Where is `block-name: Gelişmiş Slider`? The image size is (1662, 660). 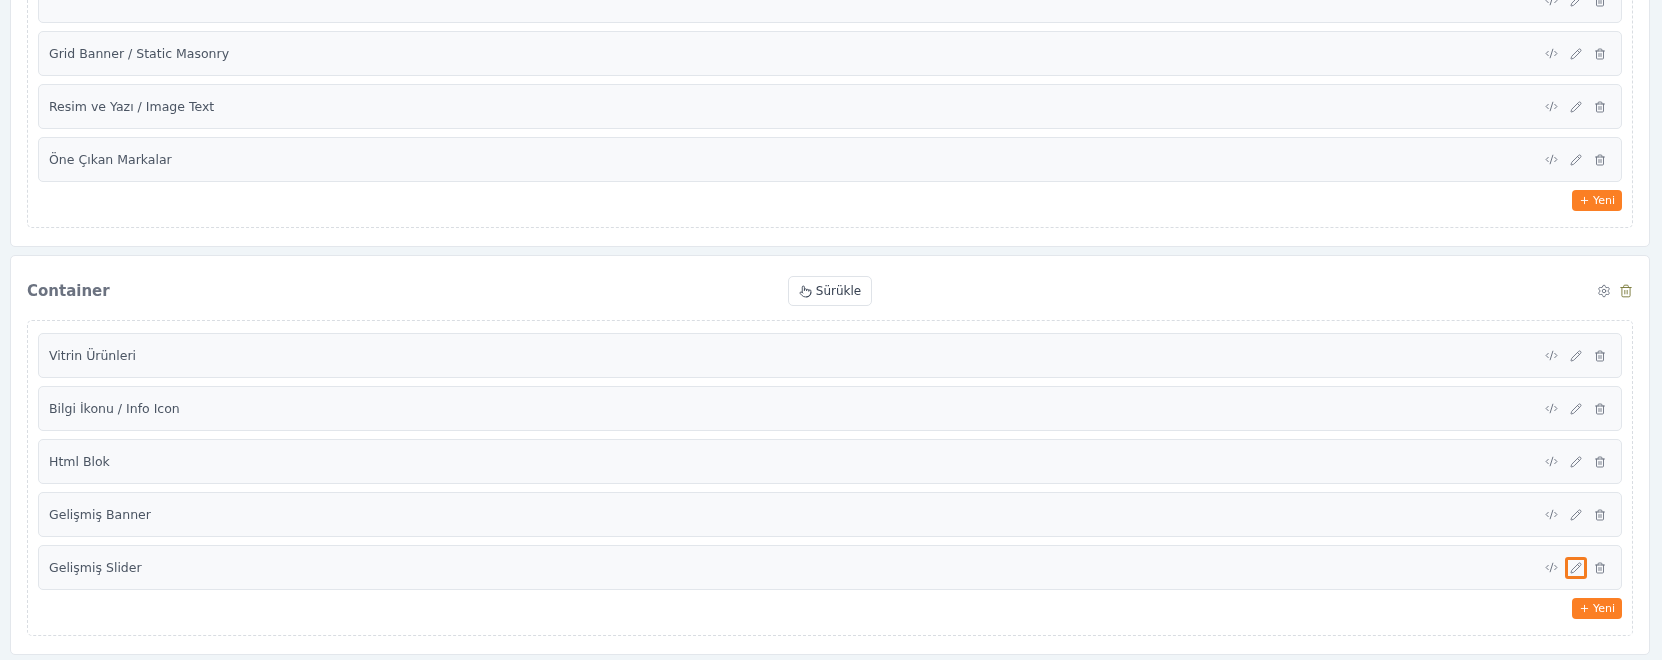
block-name: Gelişmiş Slider is located at coordinates (95, 567).